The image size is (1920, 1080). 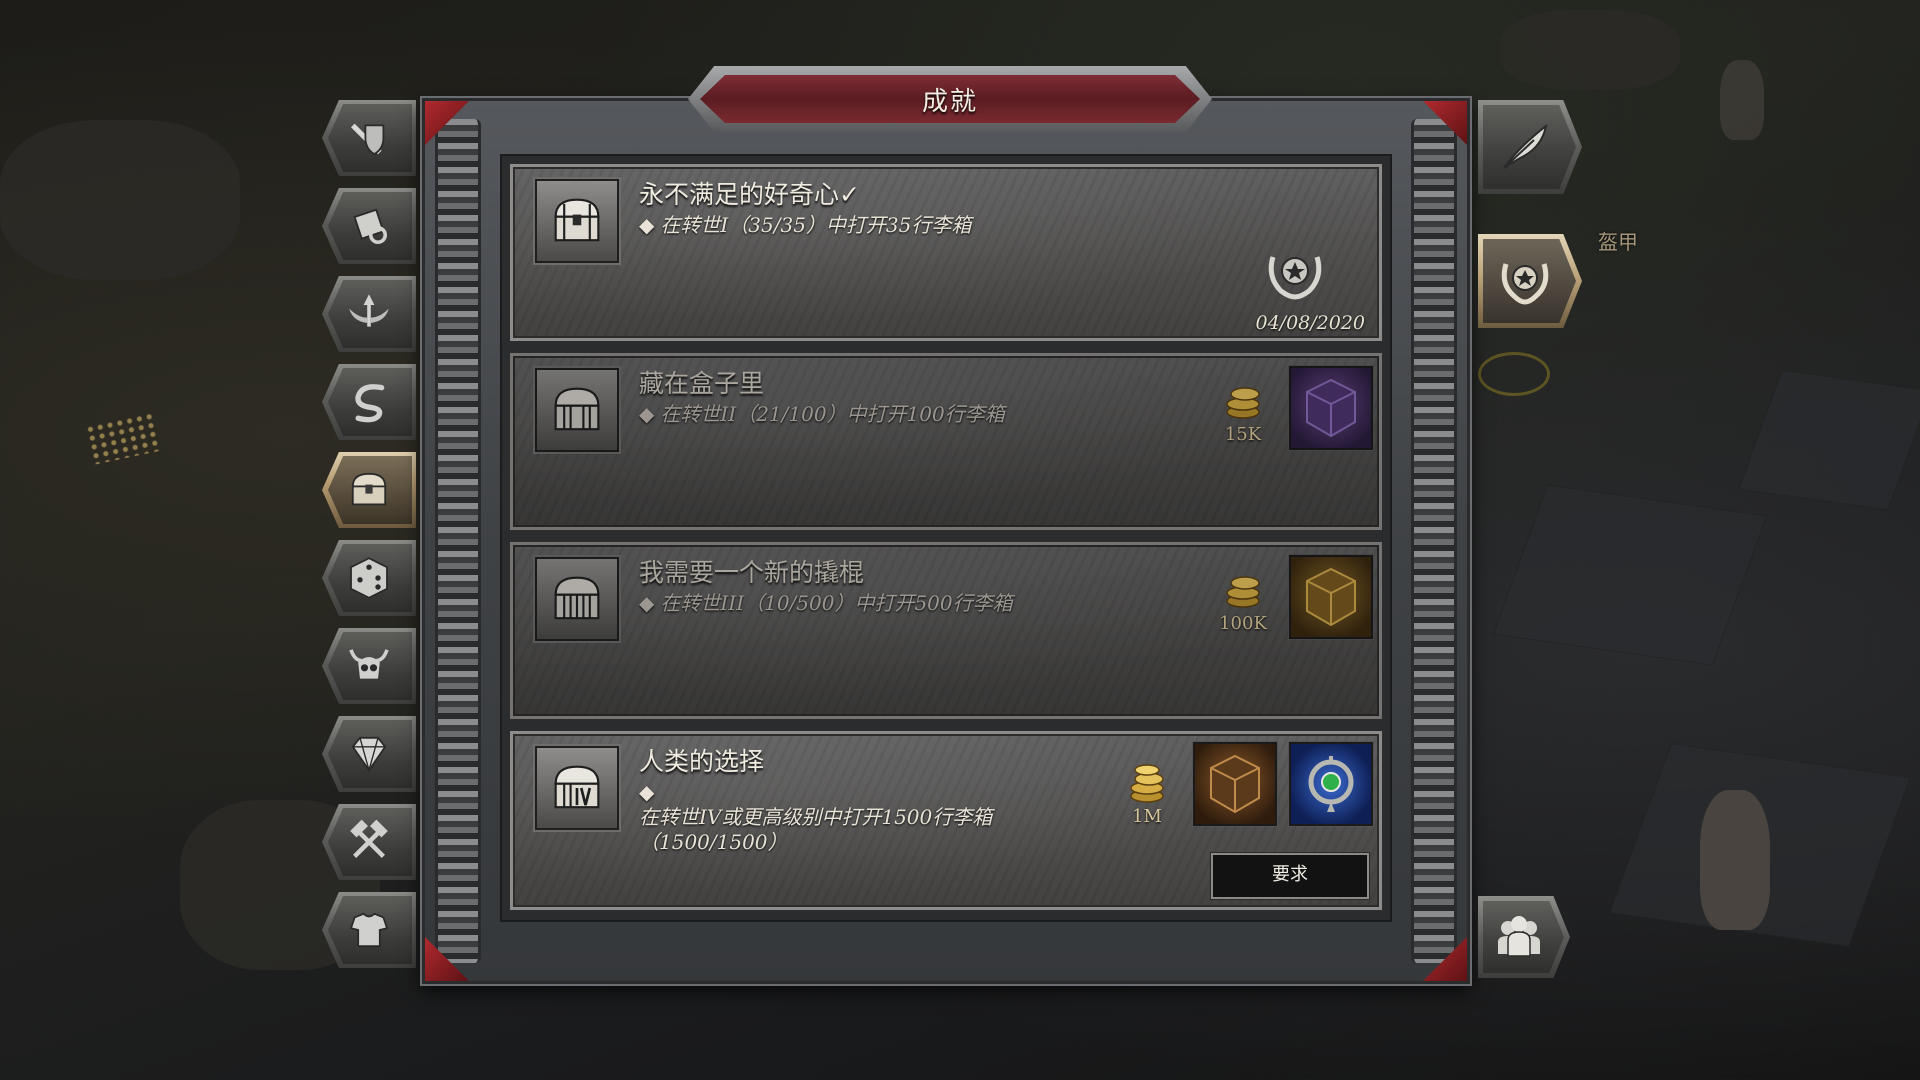 I want to click on achievement-title: 我需要一个新的撬棍, so click(x=752, y=572).